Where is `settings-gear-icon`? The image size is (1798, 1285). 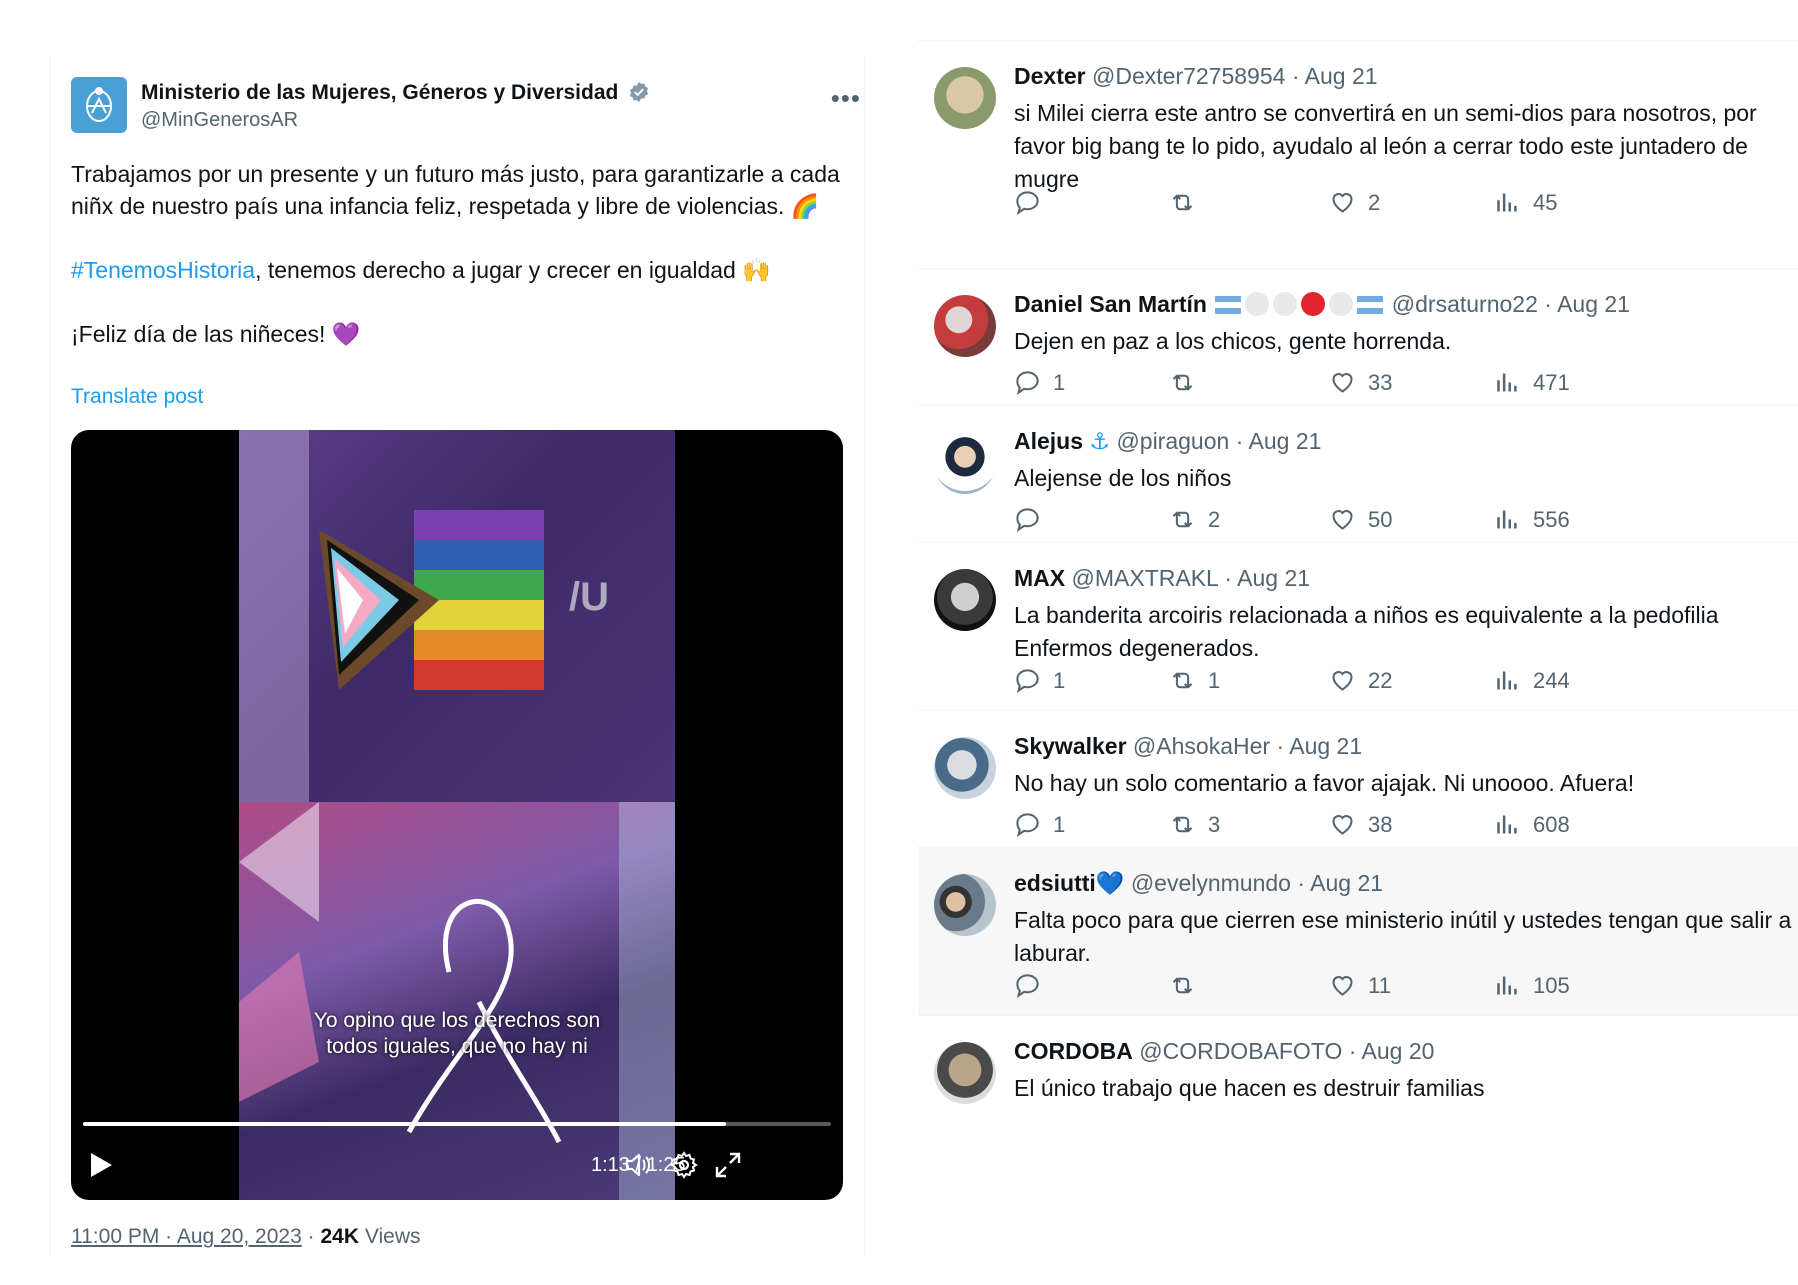 settings-gear-icon is located at coordinates (684, 1165).